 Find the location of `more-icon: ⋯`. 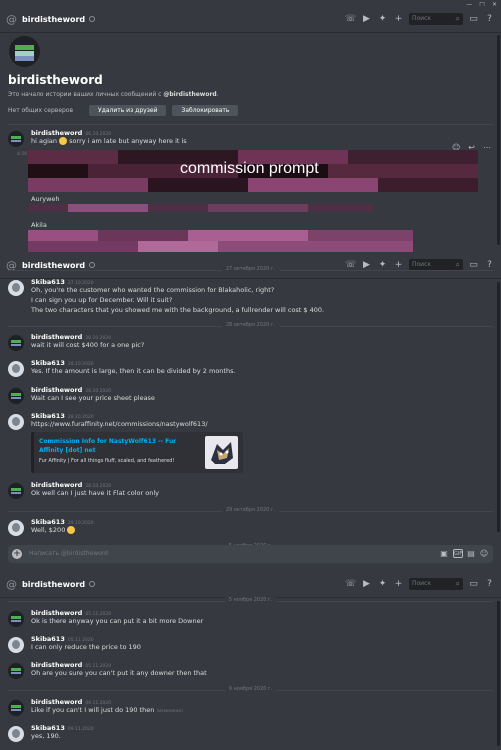

more-icon: ⋯ is located at coordinates (487, 147).